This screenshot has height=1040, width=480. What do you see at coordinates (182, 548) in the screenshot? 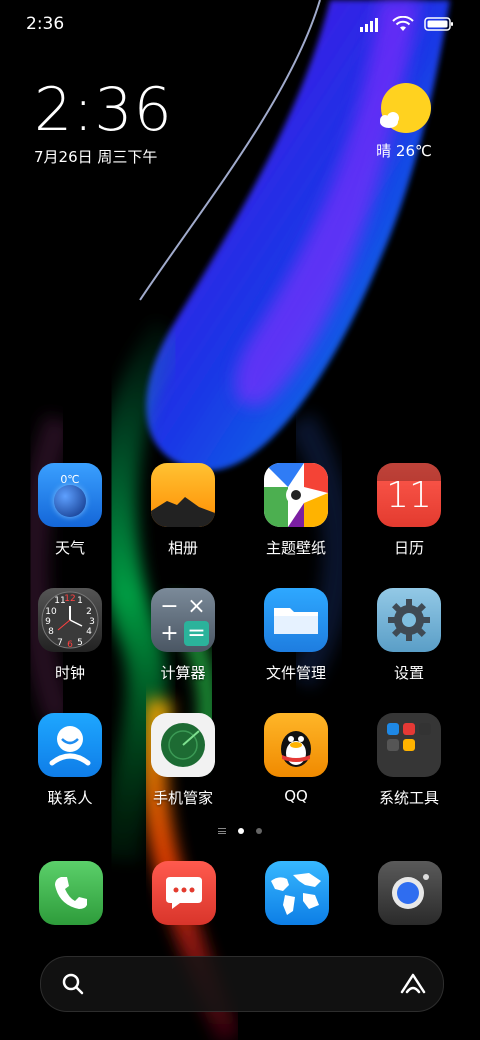
I see `app-label: 相册` at bounding box center [182, 548].